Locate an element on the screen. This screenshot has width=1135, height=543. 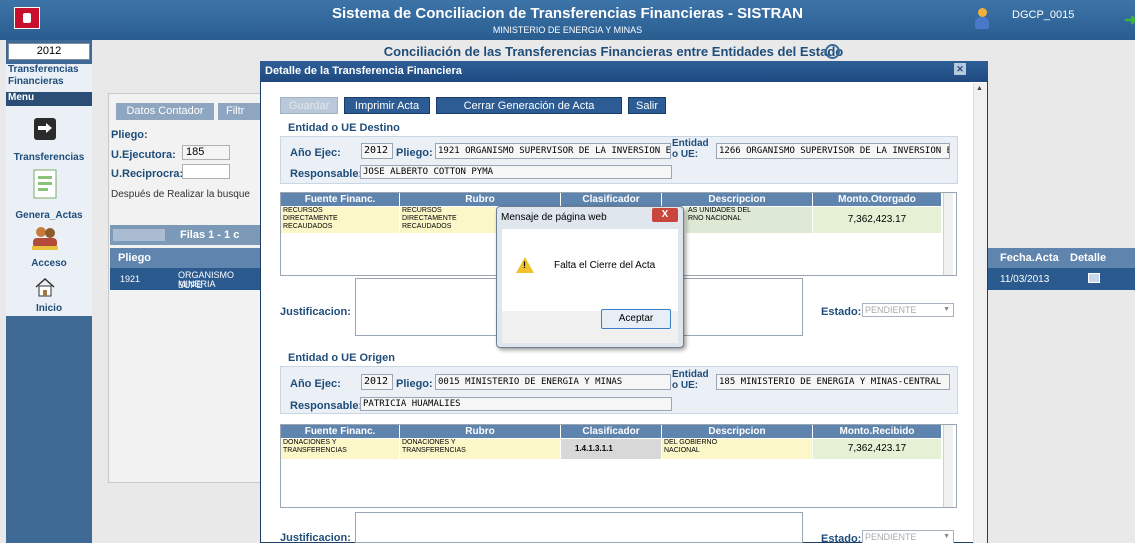
search-note: Después de Realizar la busque is located at coordinates (180, 194).